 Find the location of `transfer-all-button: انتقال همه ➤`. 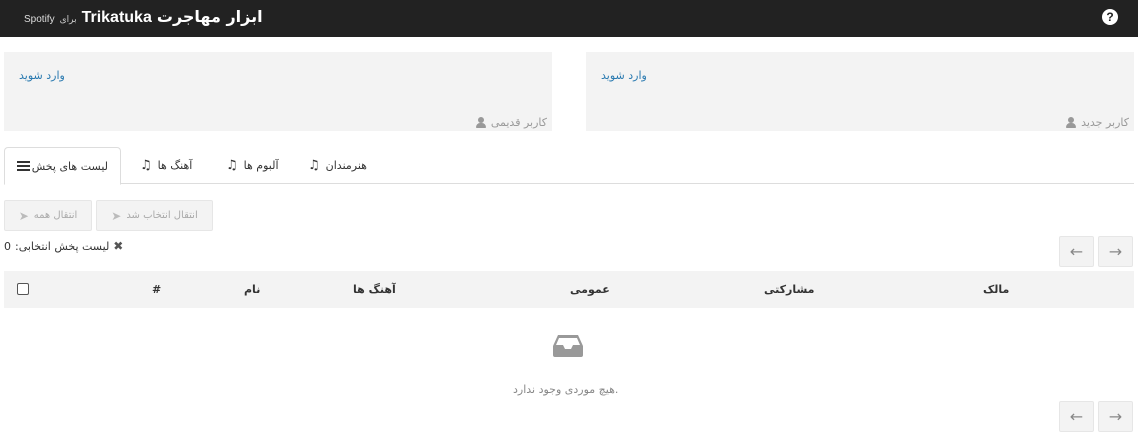

transfer-all-button: انتقال همه ➤ is located at coordinates (48, 215).